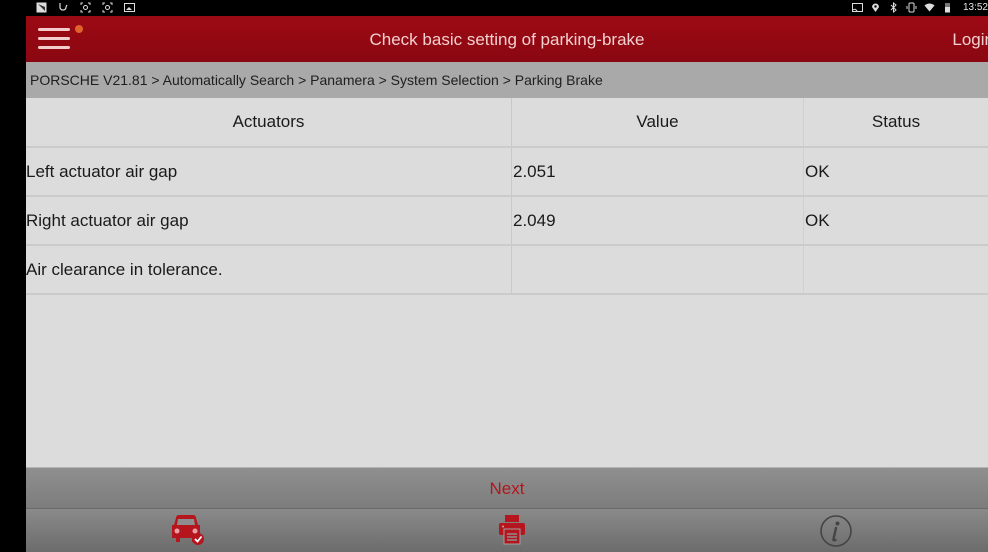 This screenshot has width=988, height=552. I want to click on print-button, so click(512, 531).